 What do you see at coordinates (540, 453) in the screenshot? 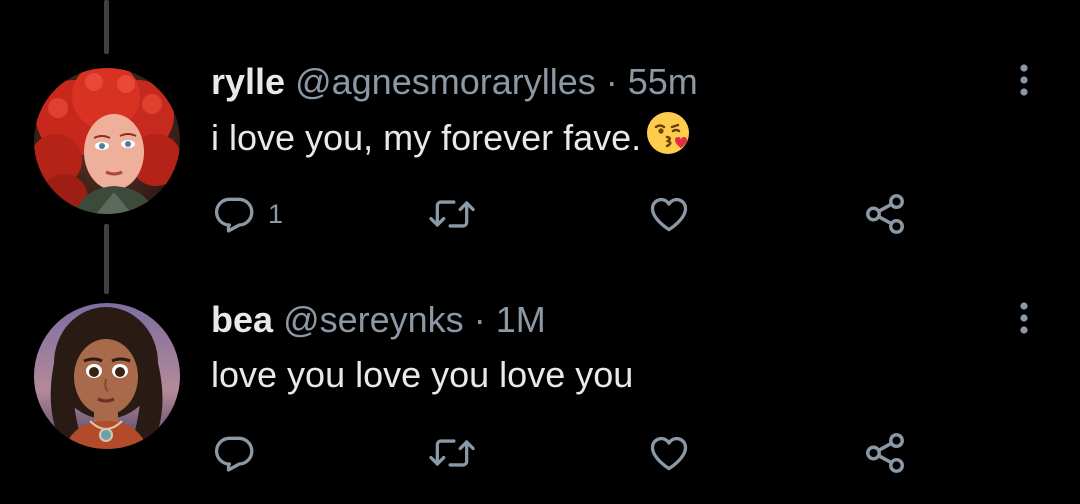
I see `tweet-actions` at bounding box center [540, 453].